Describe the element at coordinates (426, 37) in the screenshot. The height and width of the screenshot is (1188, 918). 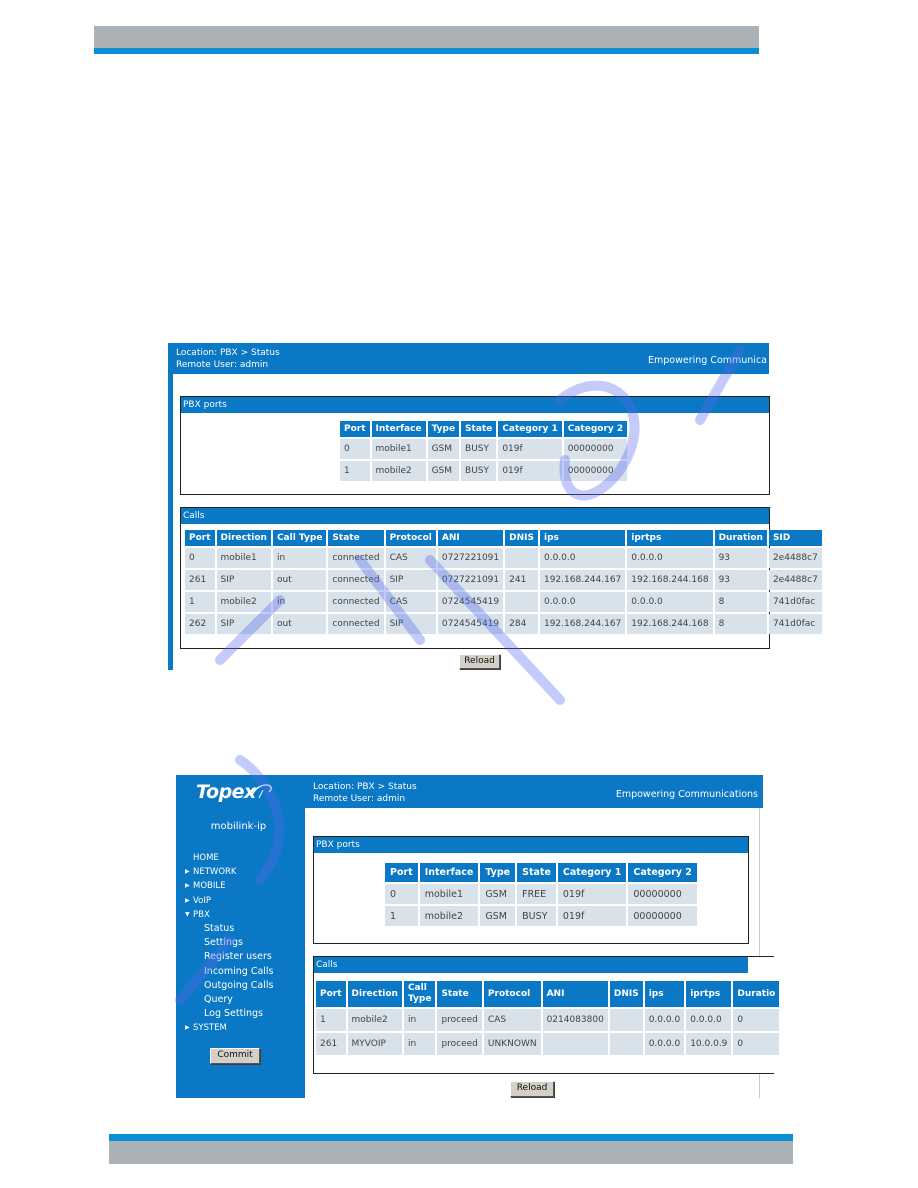
I see `page-header-gray-band` at that location.